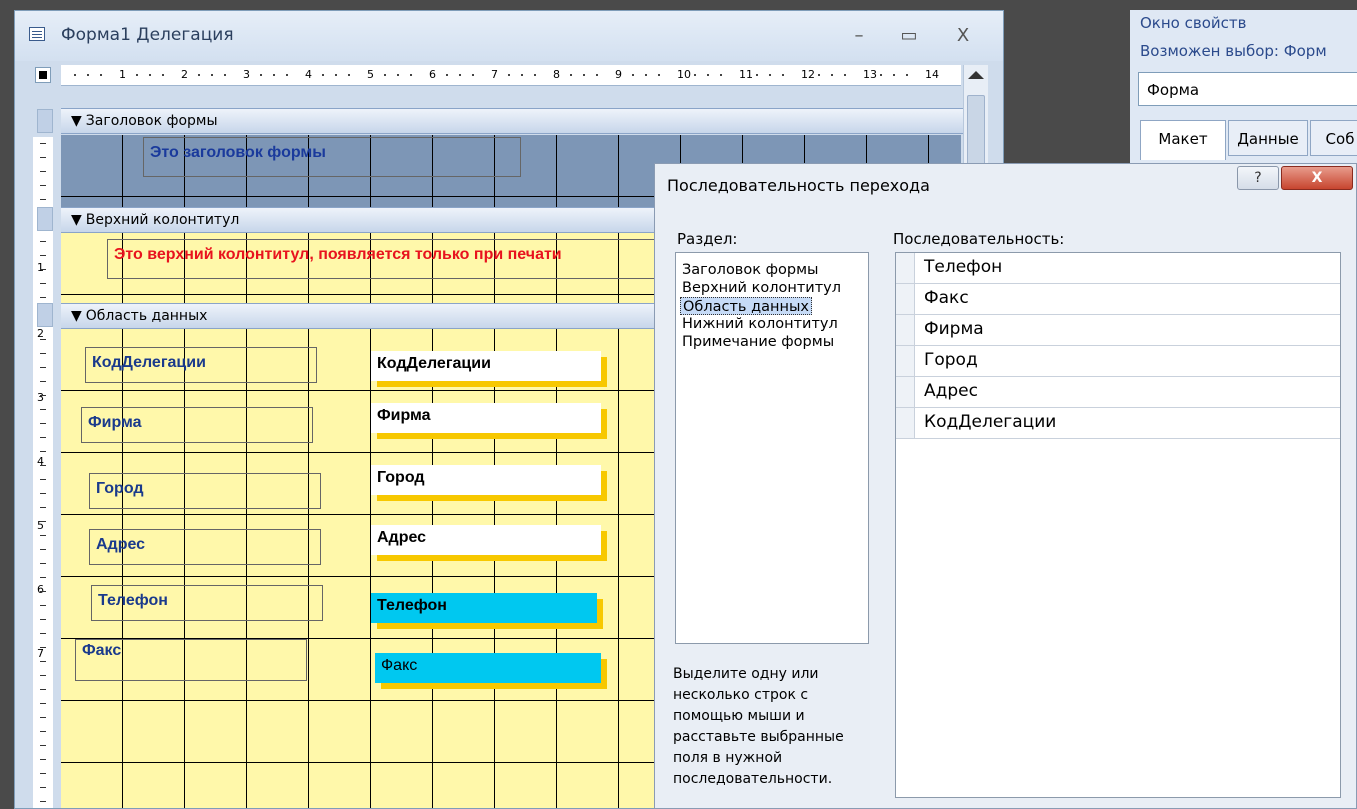 Image resolution: width=1357 pixels, height=809 pixels. What do you see at coordinates (909, 36) in the screenshot?
I see `restore-button: ▭` at bounding box center [909, 36].